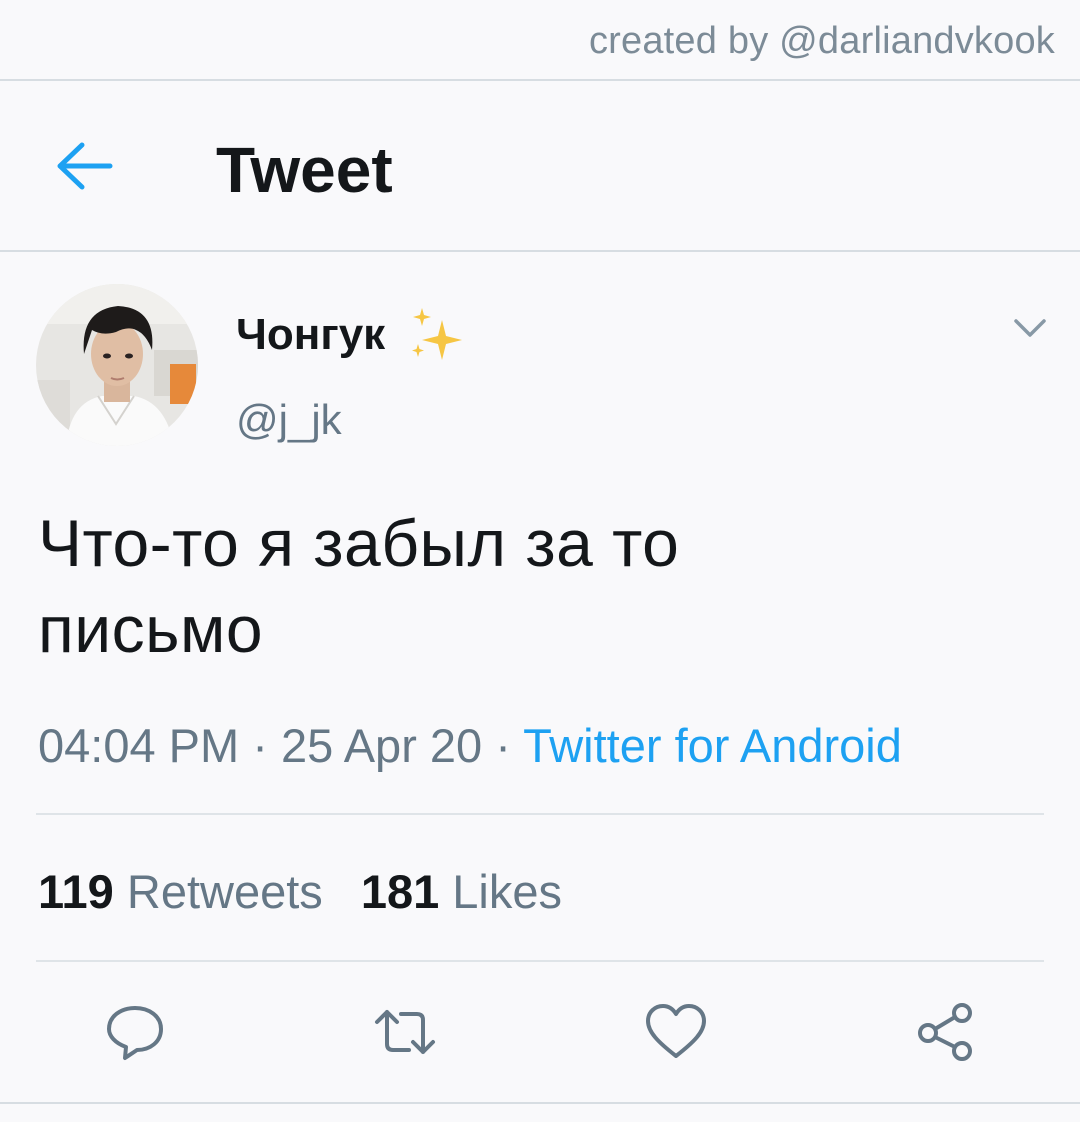 The image size is (1080, 1122). I want to click on chevron-down-icon, so click(1030, 328).